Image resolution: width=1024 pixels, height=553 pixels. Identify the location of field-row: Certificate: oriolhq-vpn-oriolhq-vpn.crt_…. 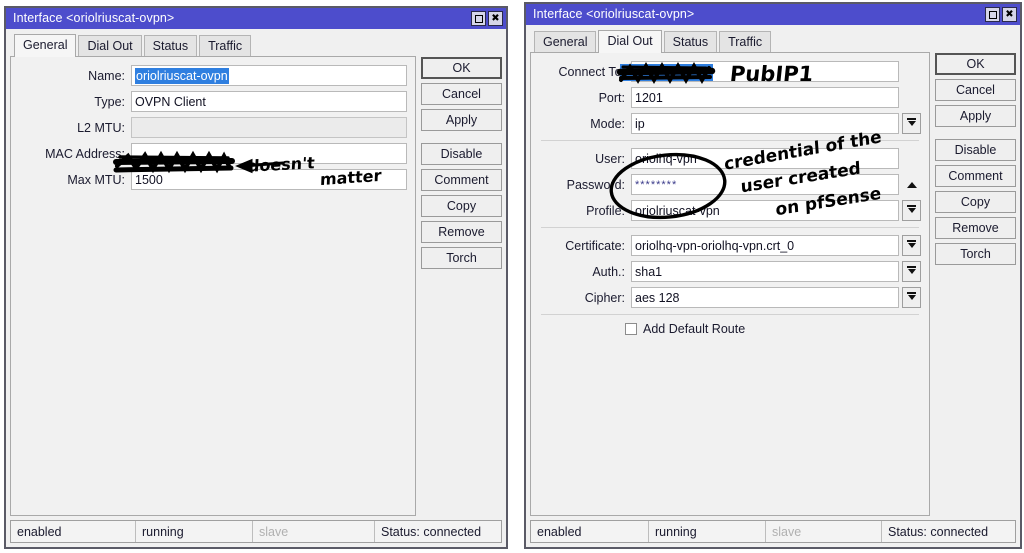
(730, 245).